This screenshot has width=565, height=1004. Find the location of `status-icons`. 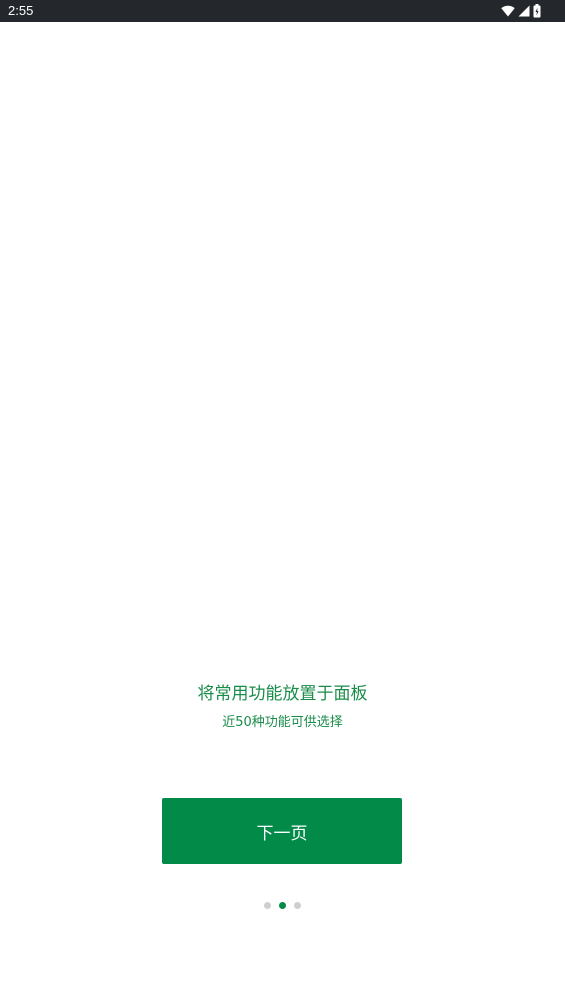

status-icons is located at coordinates (521, 11).